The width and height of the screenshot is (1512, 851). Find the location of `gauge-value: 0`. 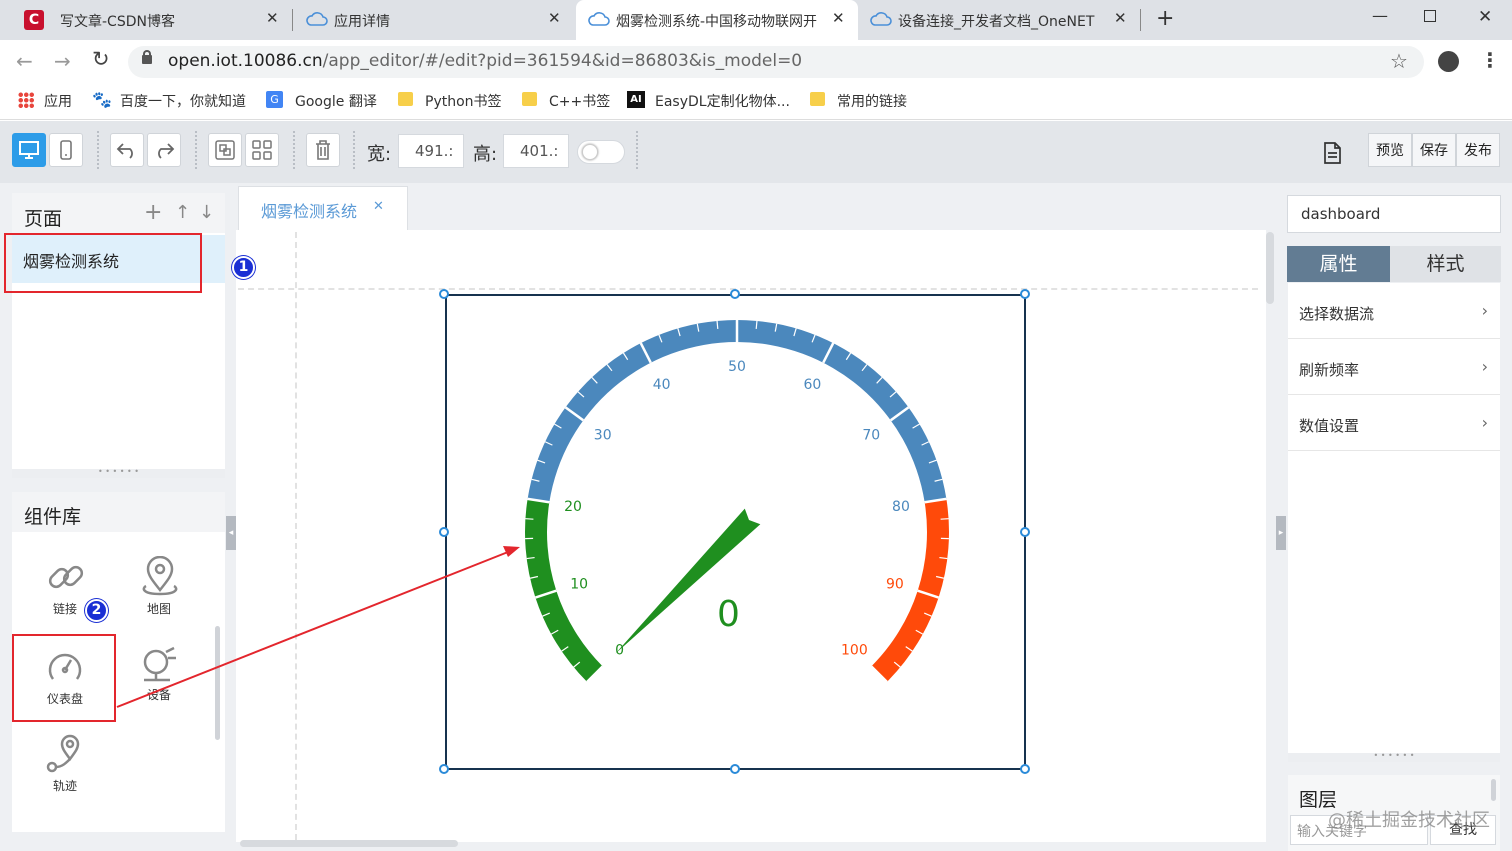

gauge-value: 0 is located at coordinates (728, 614).